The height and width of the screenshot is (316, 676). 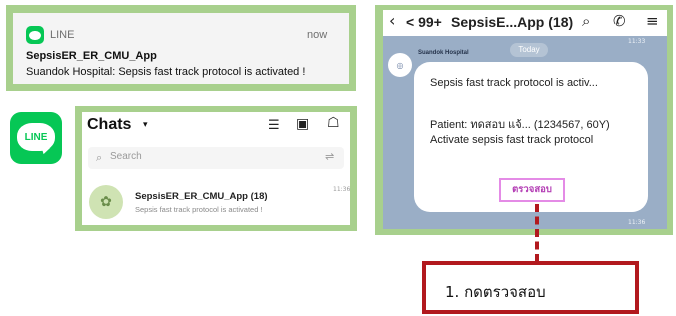 I want to click on callout-text: 1. กดตรวจสอบ, so click(x=495, y=292).